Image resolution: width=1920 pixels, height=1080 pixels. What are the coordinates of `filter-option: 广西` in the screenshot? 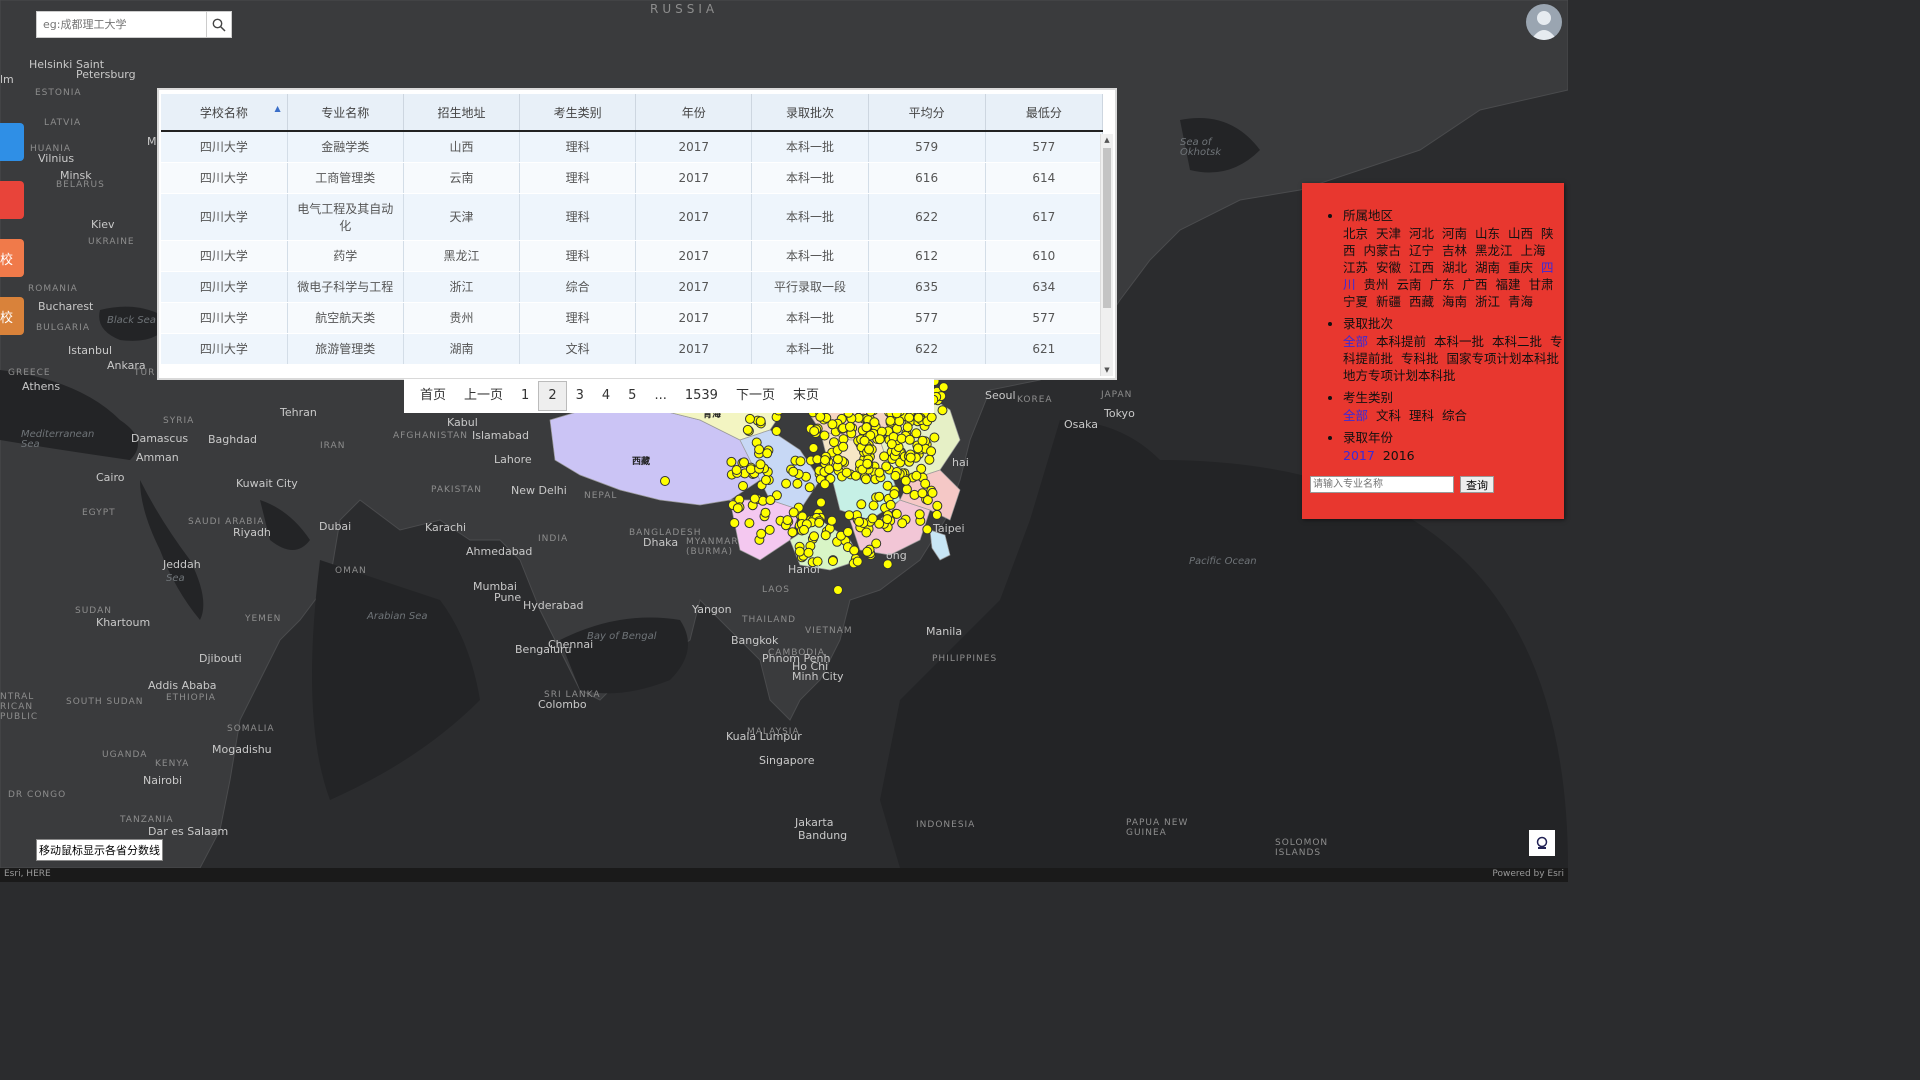 It's located at (1475, 284).